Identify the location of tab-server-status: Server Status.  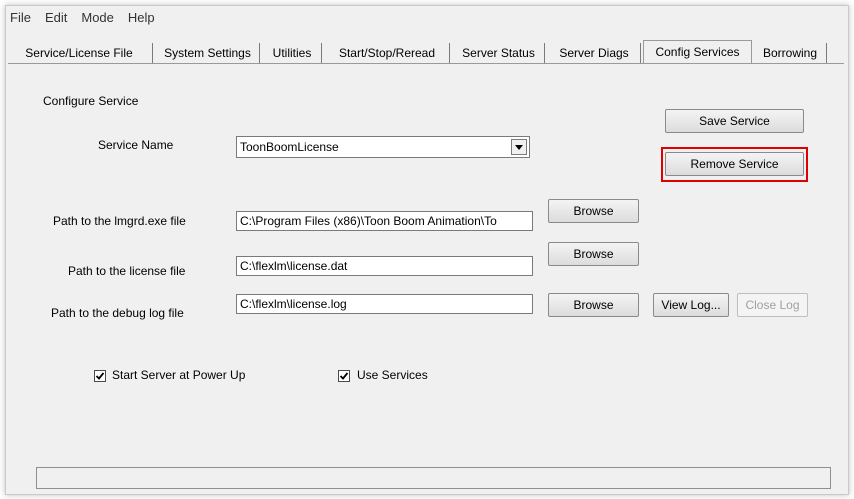
(499, 53).